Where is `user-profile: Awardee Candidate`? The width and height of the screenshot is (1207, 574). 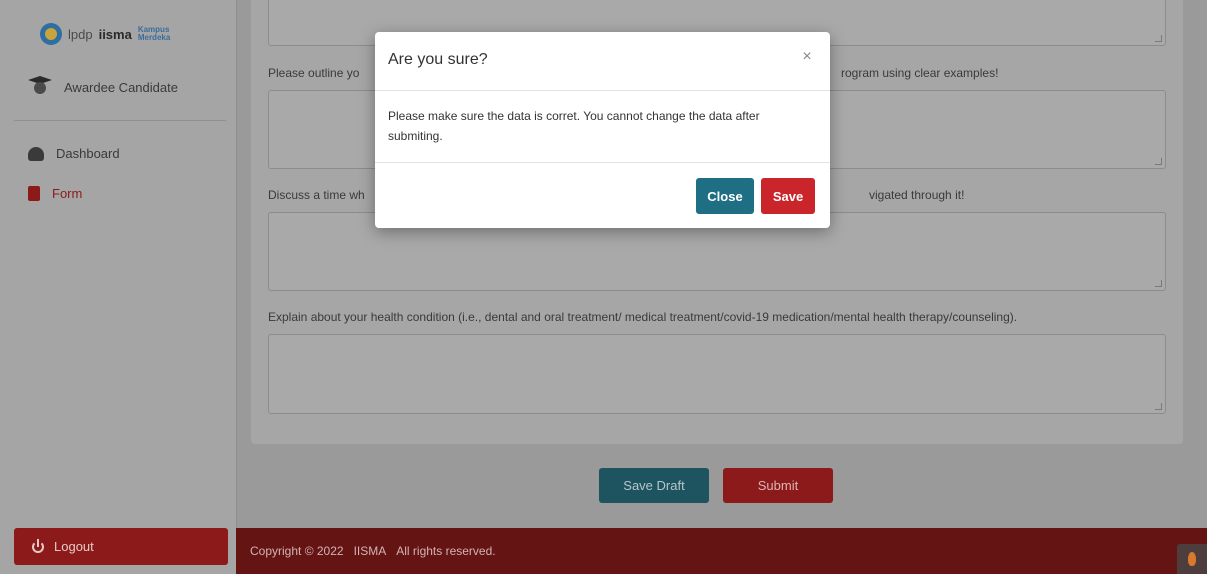 user-profile: Awardee Candidate is located at coordinates (103, 87).